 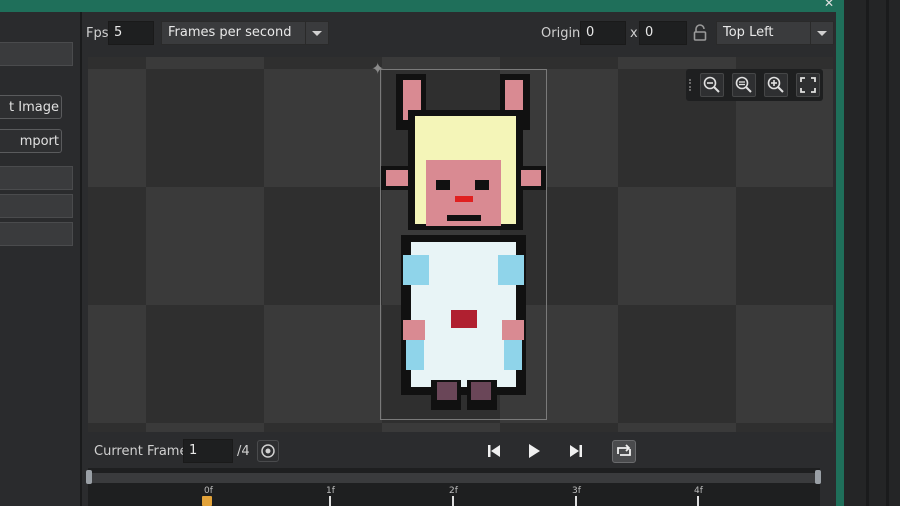 I want to click on window-right-border, so click(x=840, y=253).